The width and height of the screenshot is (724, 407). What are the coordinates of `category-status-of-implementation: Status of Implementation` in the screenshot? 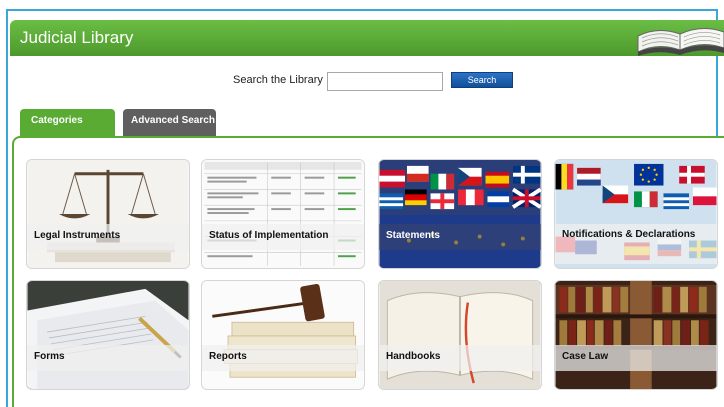 It's located at (283, 214).